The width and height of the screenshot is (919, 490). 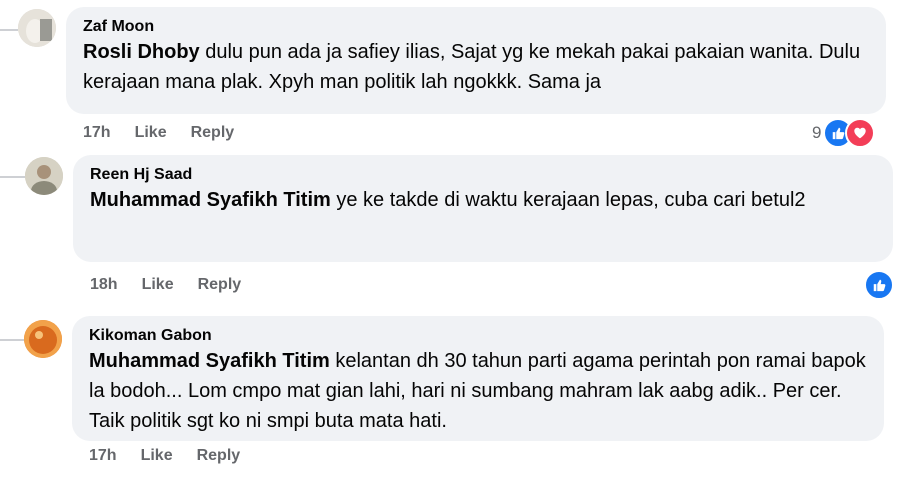 I want to click on reaction-summary, so click(x=879, y=285).